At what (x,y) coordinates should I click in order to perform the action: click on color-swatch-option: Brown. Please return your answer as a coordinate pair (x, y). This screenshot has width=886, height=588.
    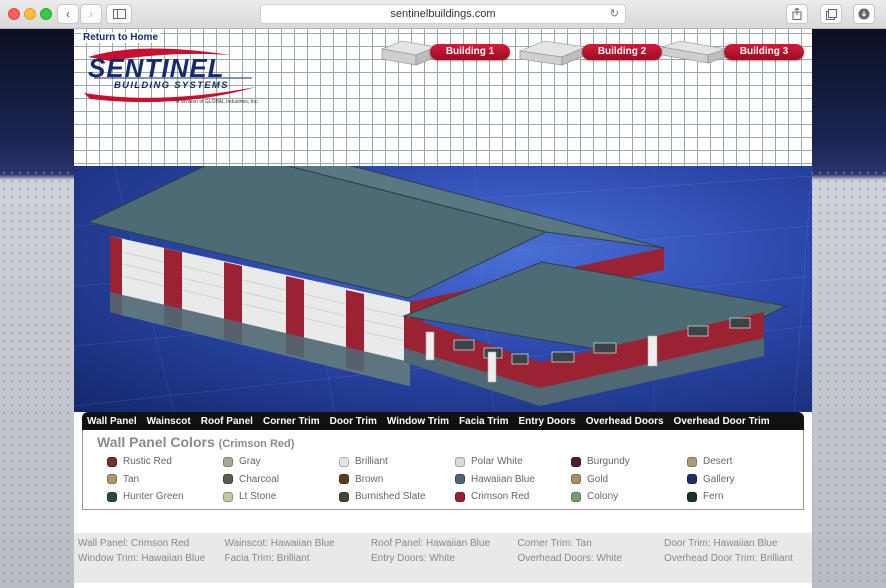
    Looking at the image, I should click on (361, 479).